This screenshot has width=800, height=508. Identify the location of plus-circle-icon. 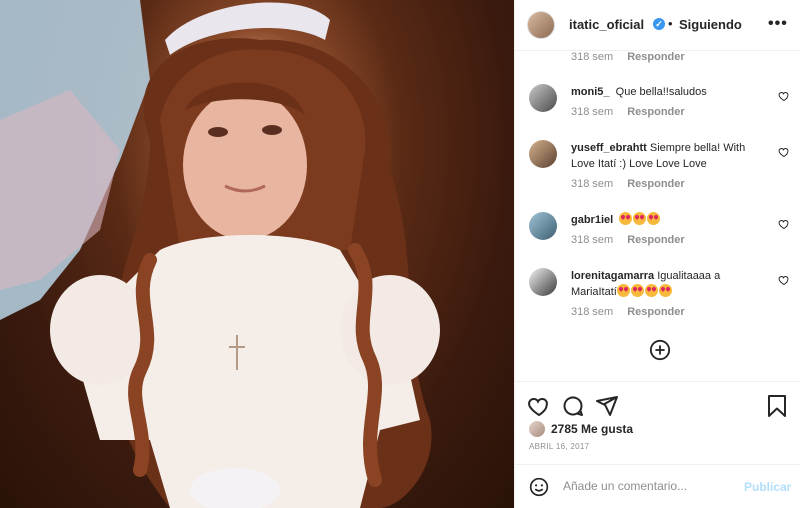
(660, 350).